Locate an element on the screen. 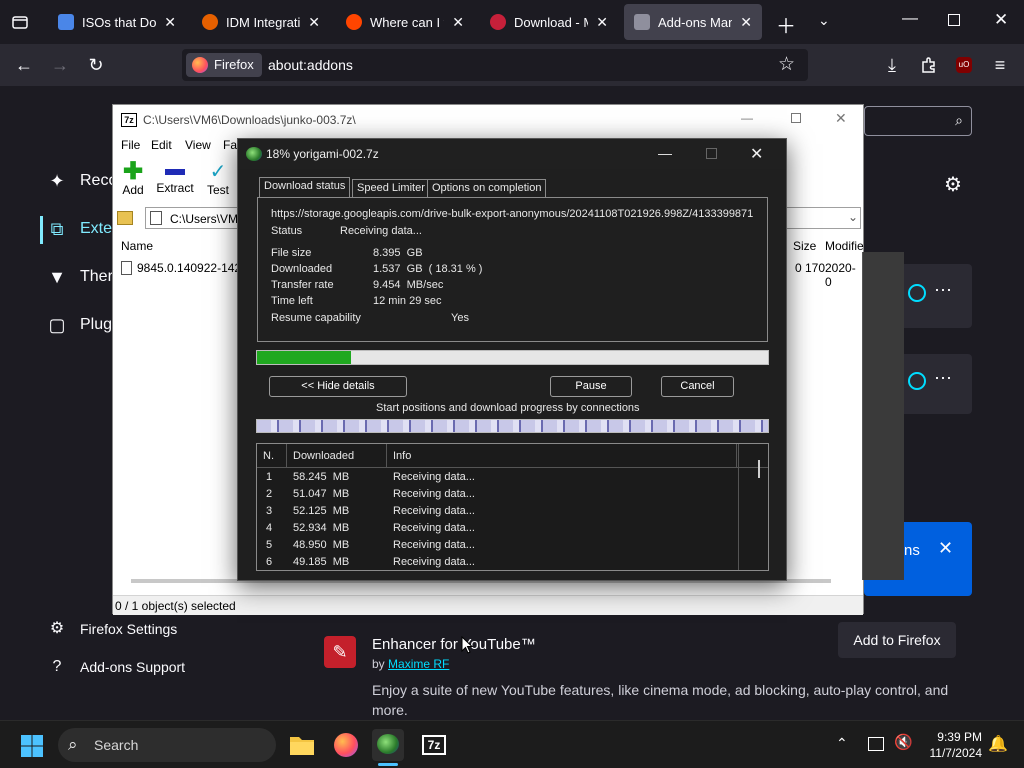 This screenshot has height=768, width=1024. vertical-scrollbar is located at coordinates (753, 507).